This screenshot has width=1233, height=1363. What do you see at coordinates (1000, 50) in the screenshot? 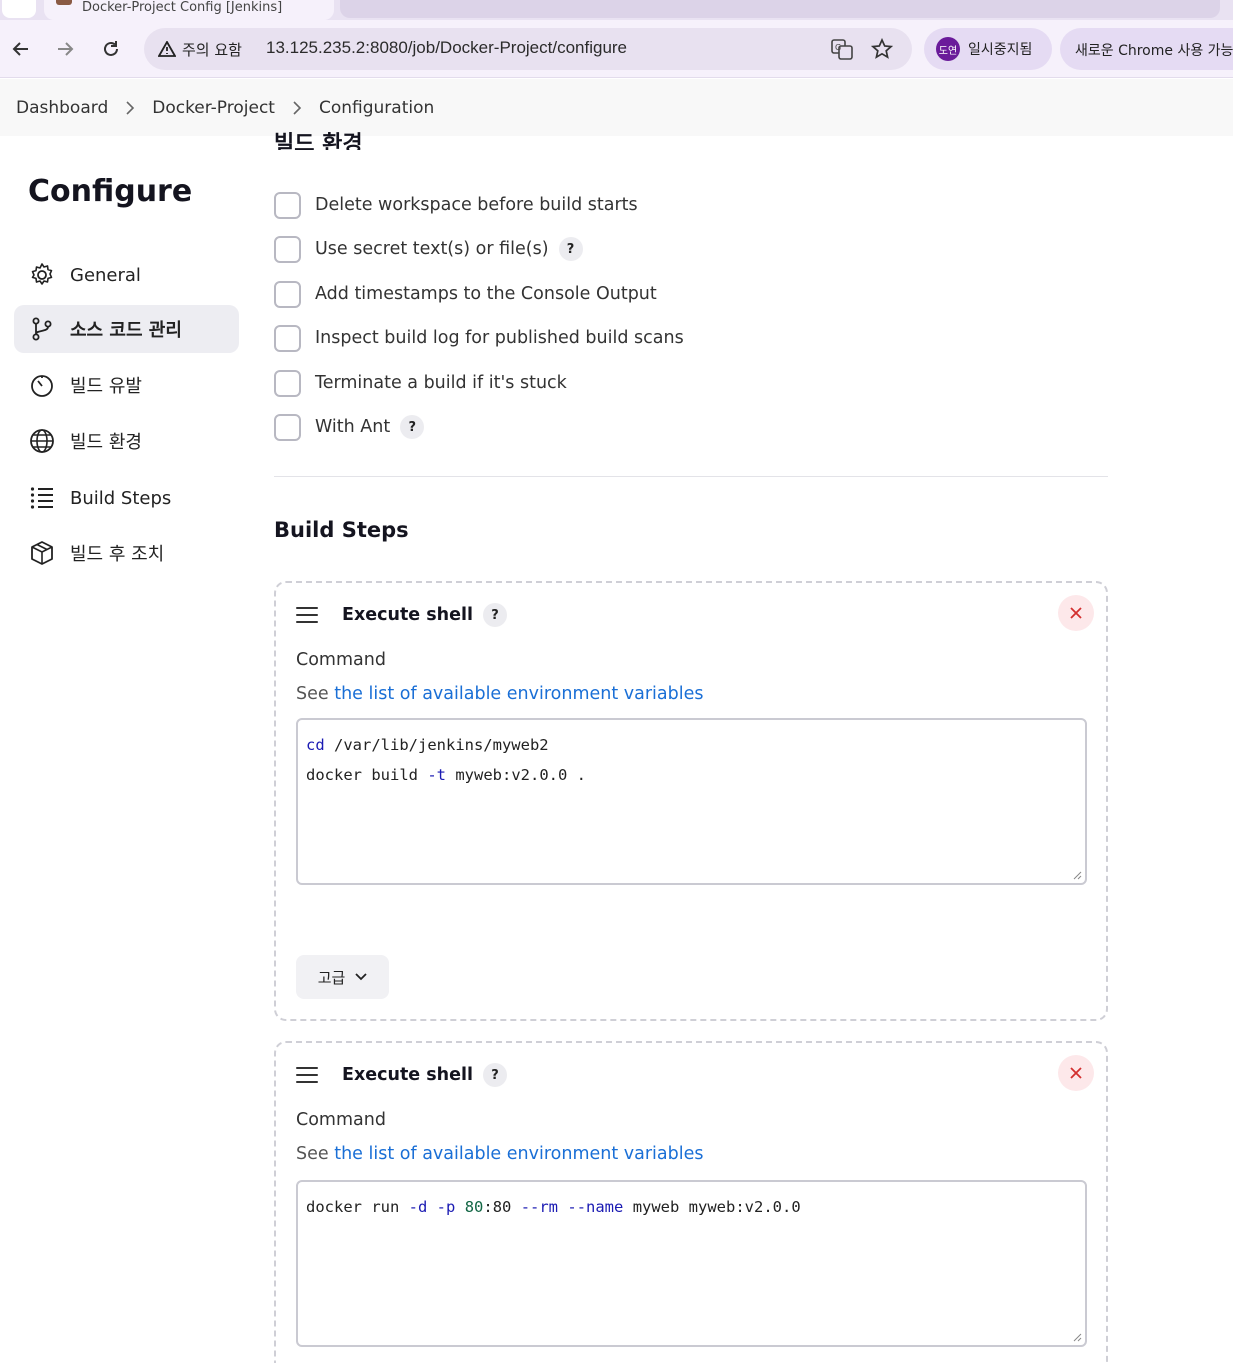
I see `profile-status: 일시중지됨` at bounding box center [1000, 50].